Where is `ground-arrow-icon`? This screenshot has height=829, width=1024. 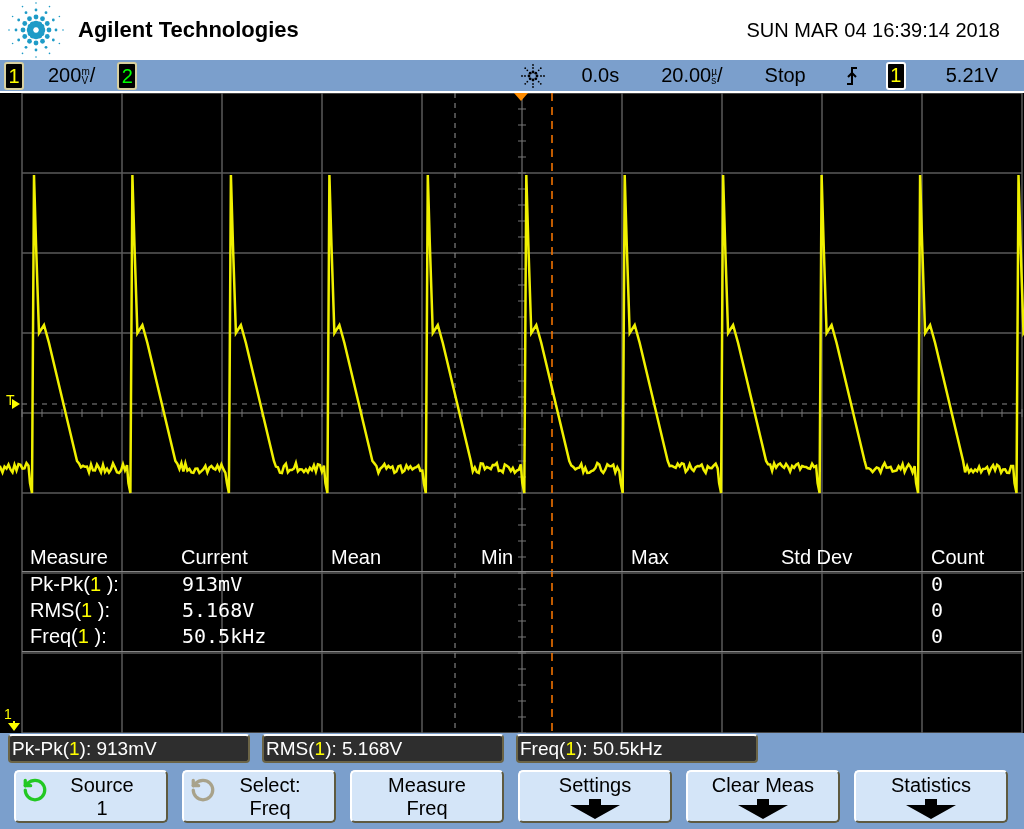
ground-arrow-icon is located at coordinates (14, 726).